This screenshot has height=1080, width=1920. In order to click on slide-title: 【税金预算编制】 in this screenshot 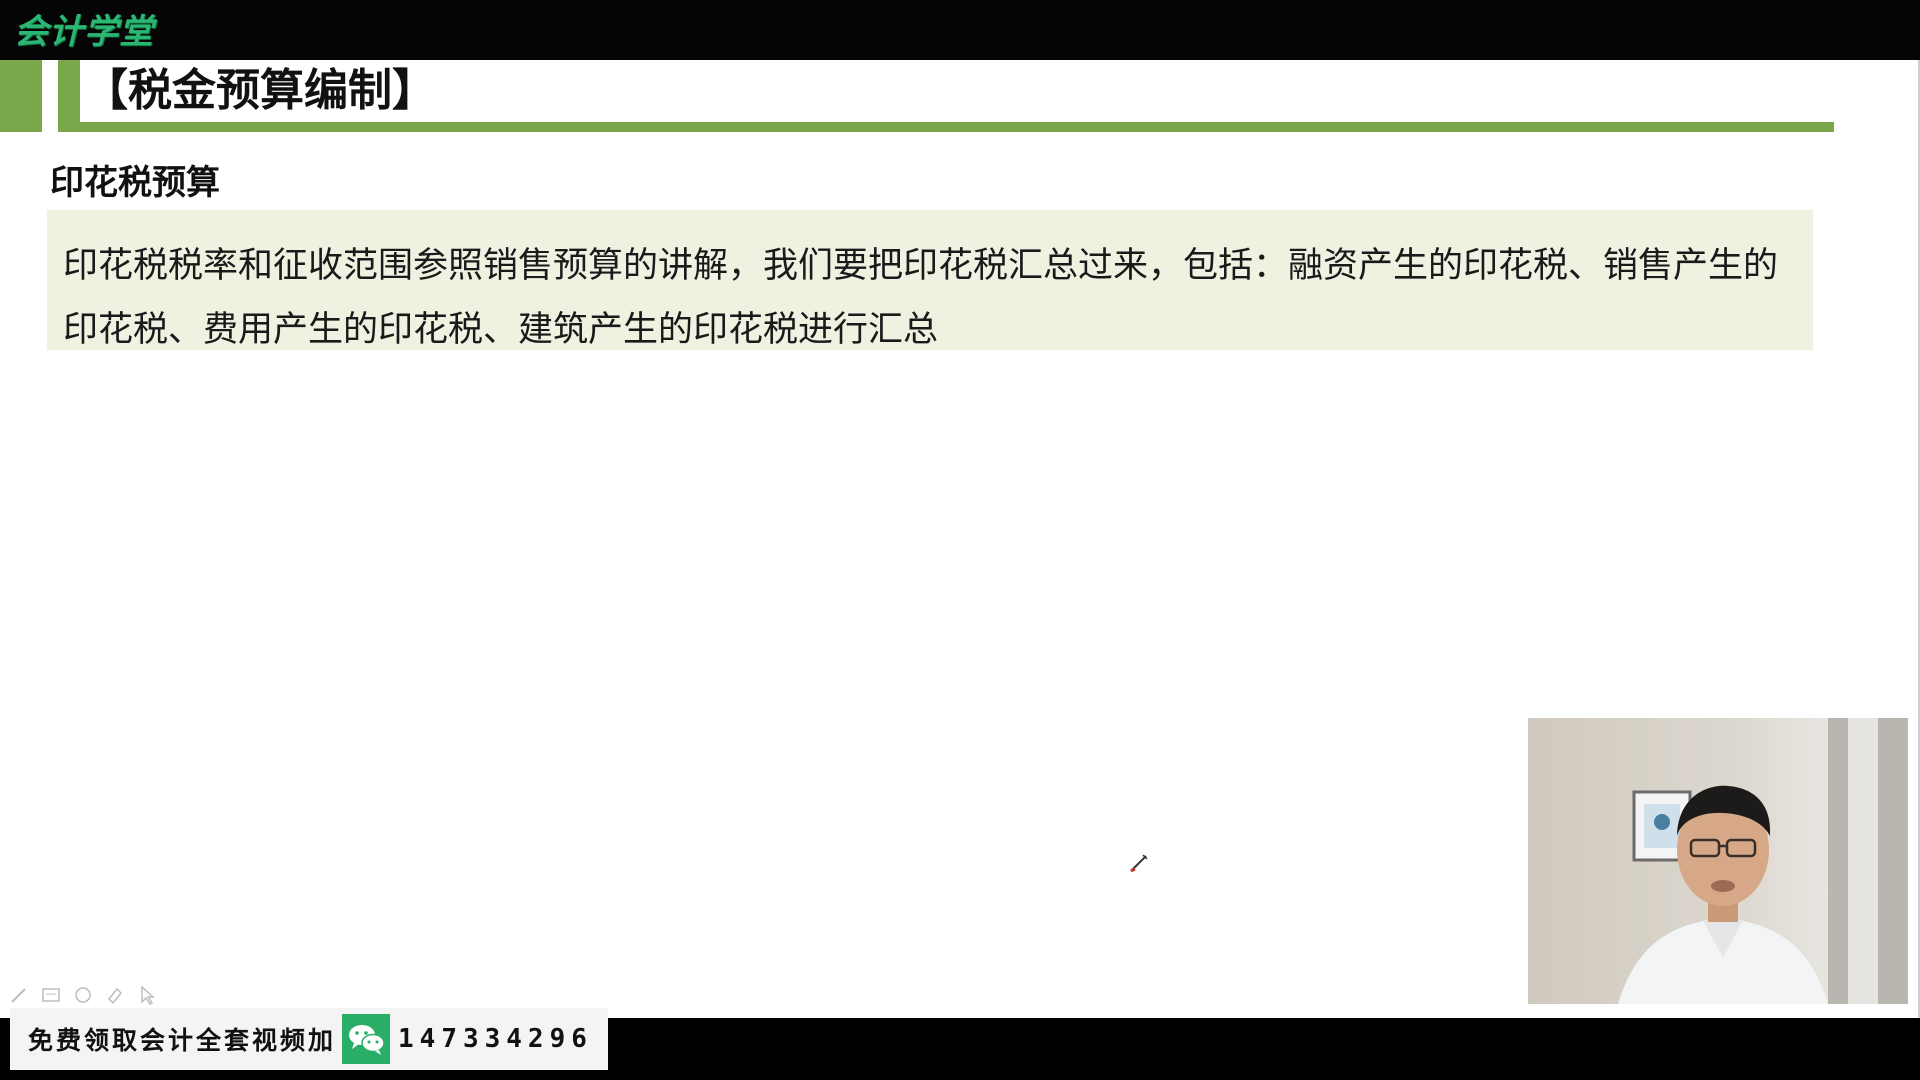, I will do `click(260, 90)`.